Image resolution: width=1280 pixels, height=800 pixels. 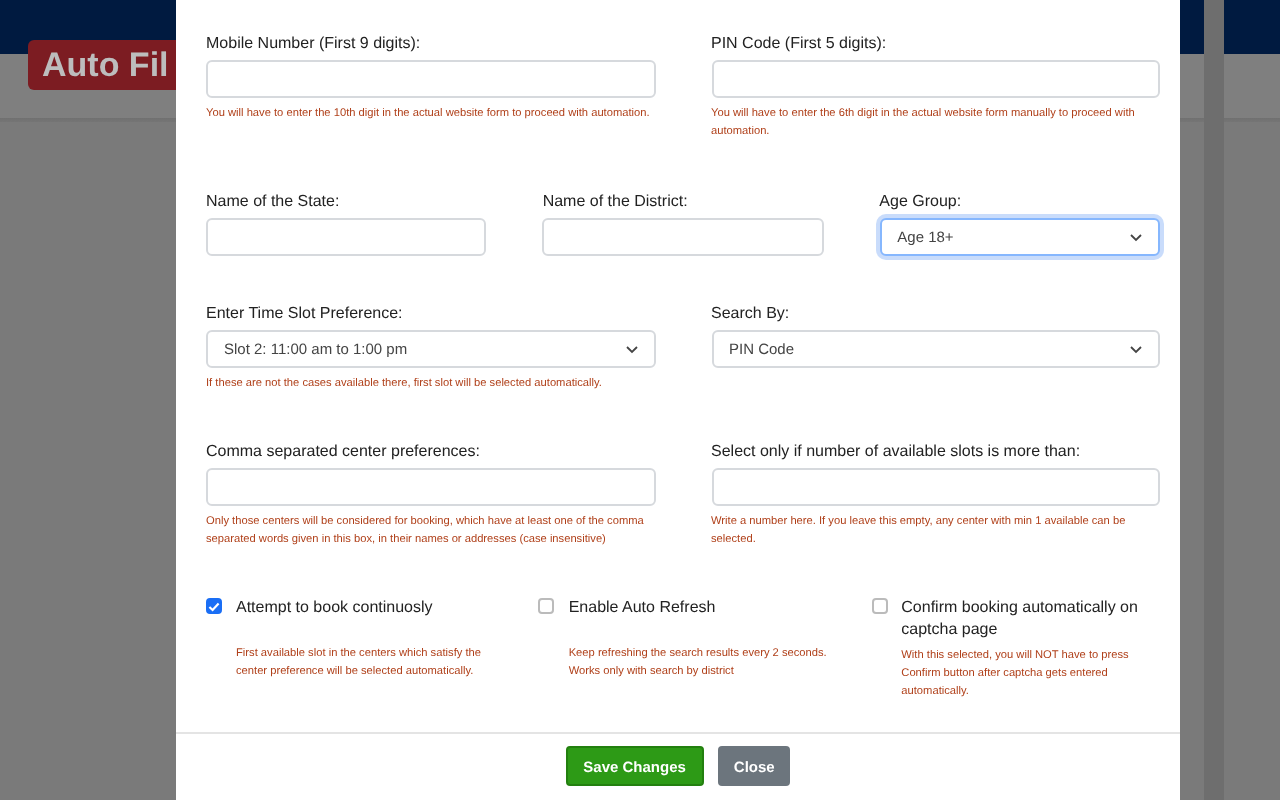 What do you see at coordinates (344, 450) in the screenshot?
I see `field-label: Comma separated center preferences:` at bounding box center [344, 450].